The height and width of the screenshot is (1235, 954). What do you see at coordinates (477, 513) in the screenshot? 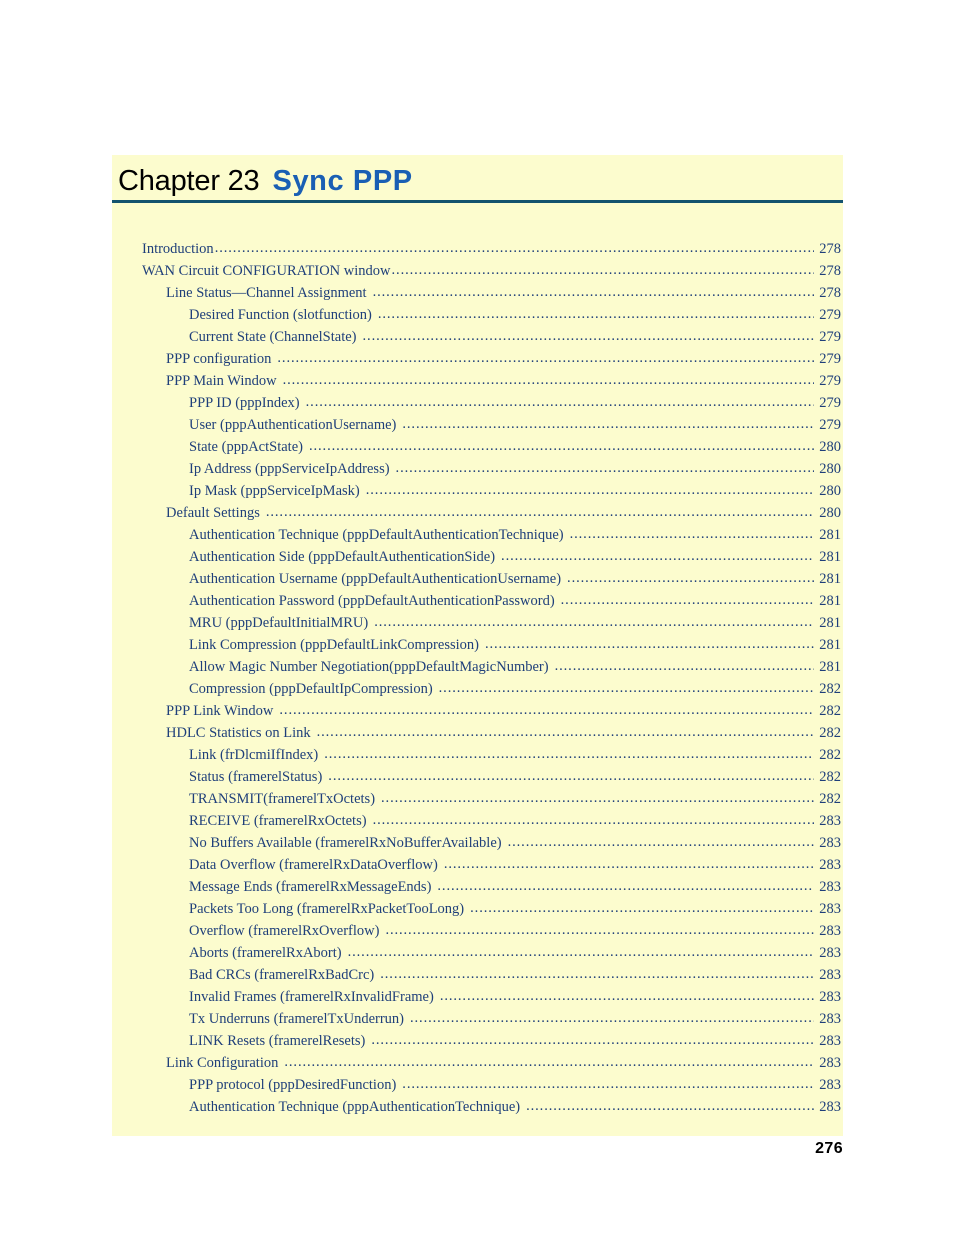
I see `toc-entry: Default Settings 280` at bounding box center [477, 513].